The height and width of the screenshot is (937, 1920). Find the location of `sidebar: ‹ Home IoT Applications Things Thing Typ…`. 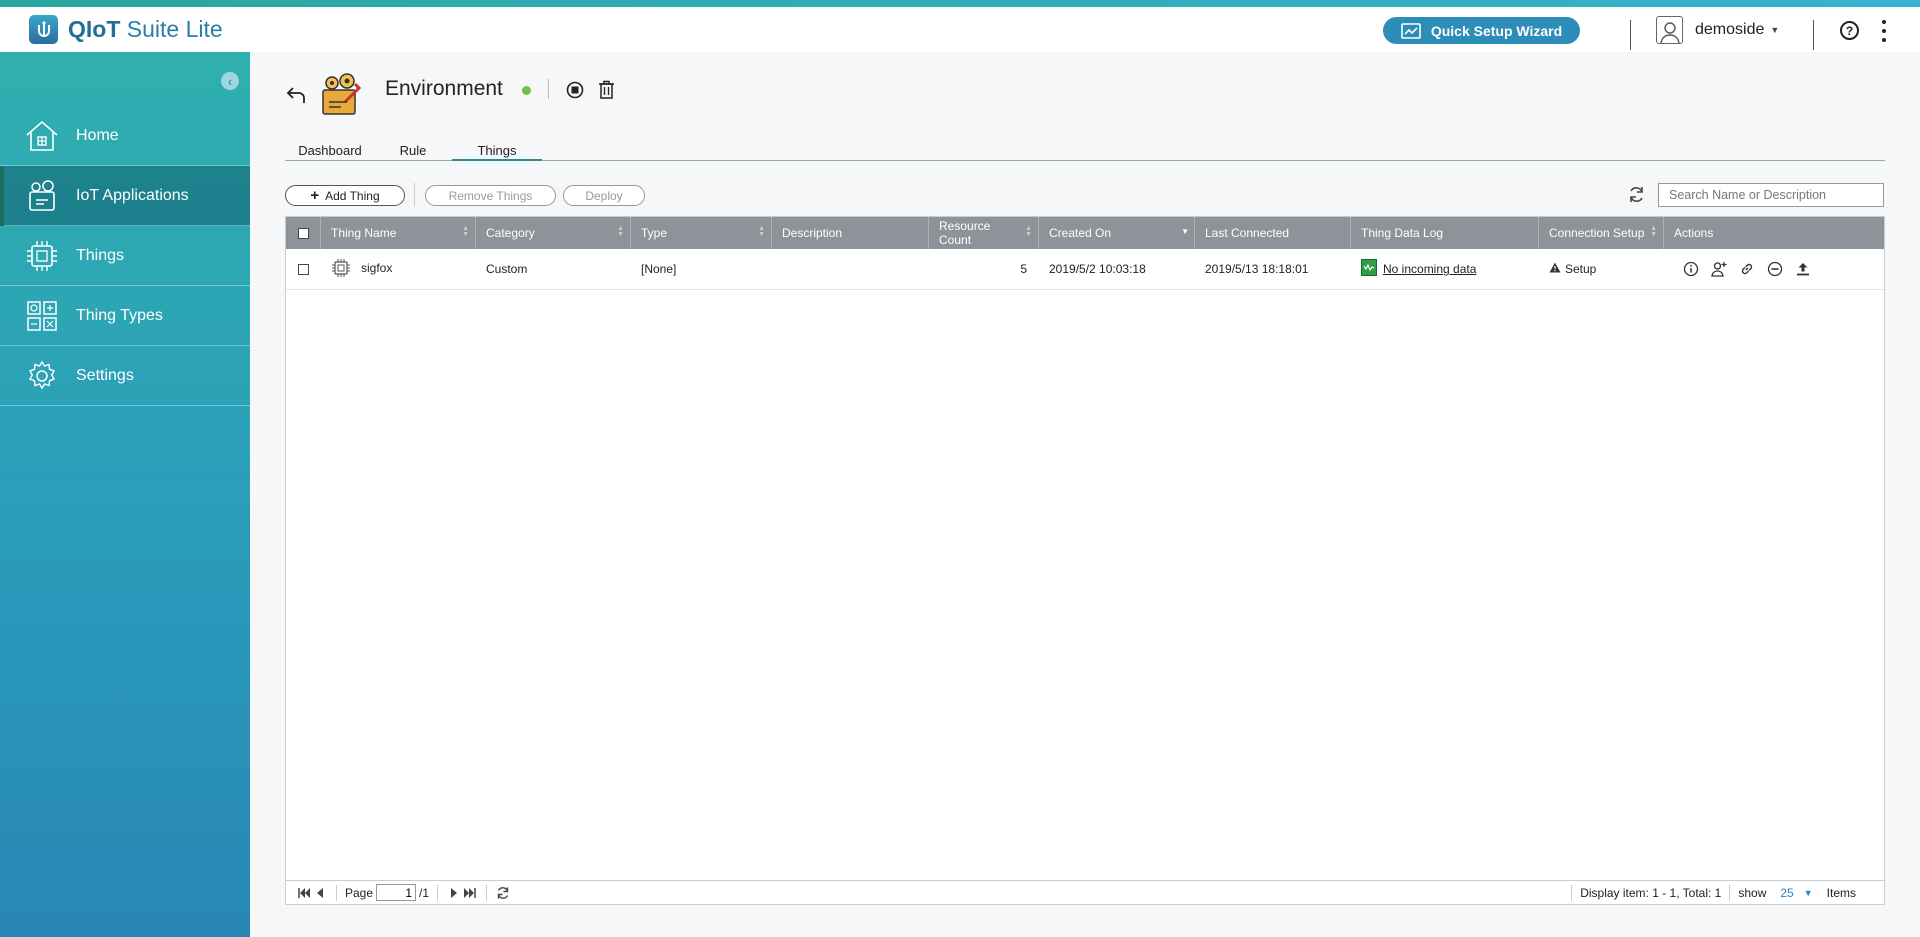

sidebar: ‹ Home IoT Applications Things Thing Typ… is located at coordinates (125, 494).